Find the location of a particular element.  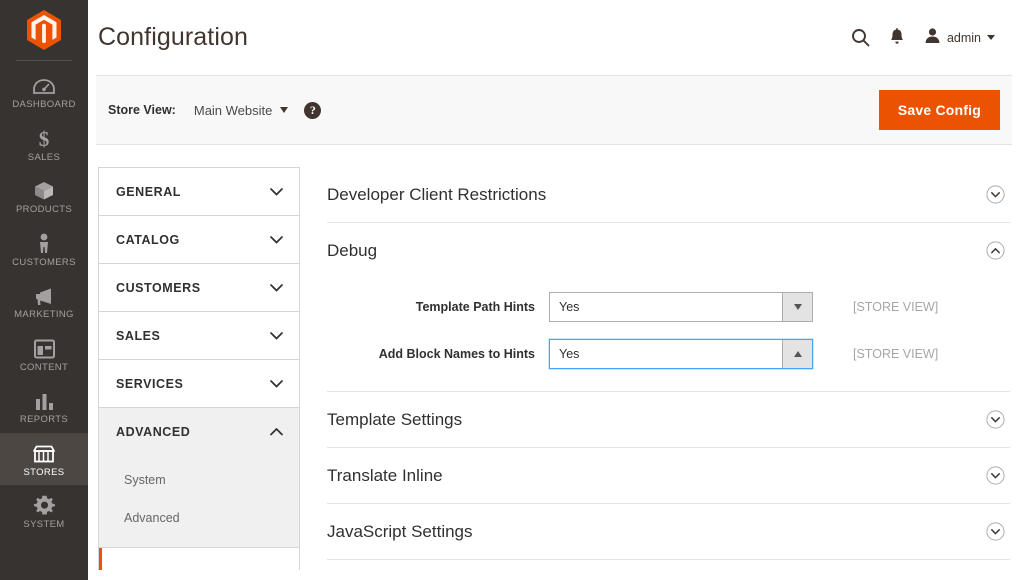

person-icon is located at coordinates (44, 243).